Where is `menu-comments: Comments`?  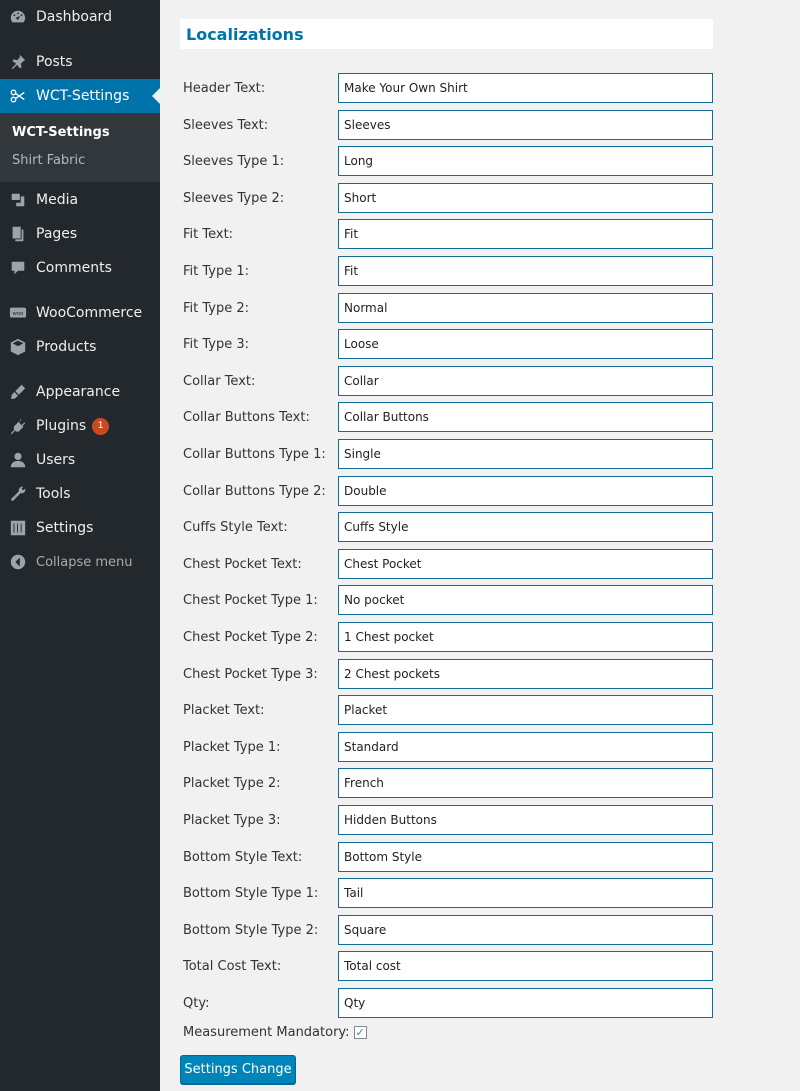 menu-comments: Comments is located at coordinates (80, 268).